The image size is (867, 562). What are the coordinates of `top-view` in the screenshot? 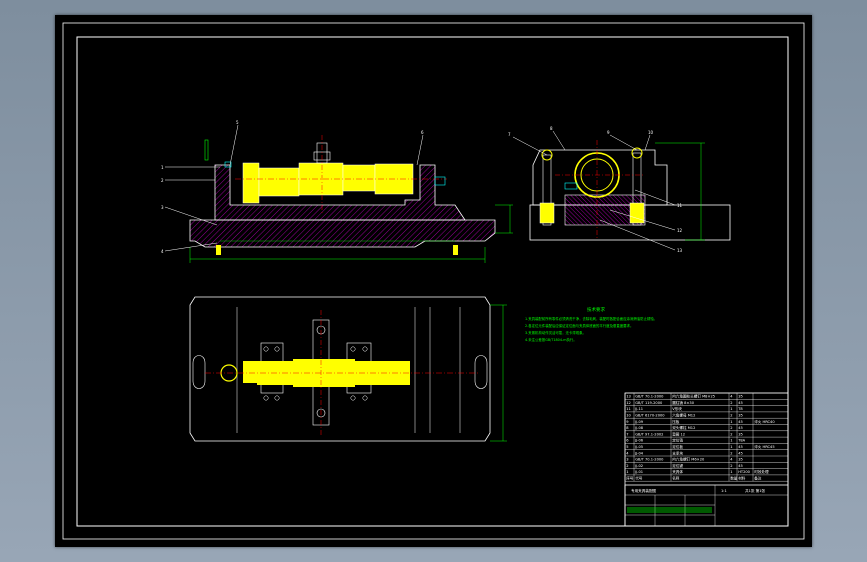 It's located at (348, 369).